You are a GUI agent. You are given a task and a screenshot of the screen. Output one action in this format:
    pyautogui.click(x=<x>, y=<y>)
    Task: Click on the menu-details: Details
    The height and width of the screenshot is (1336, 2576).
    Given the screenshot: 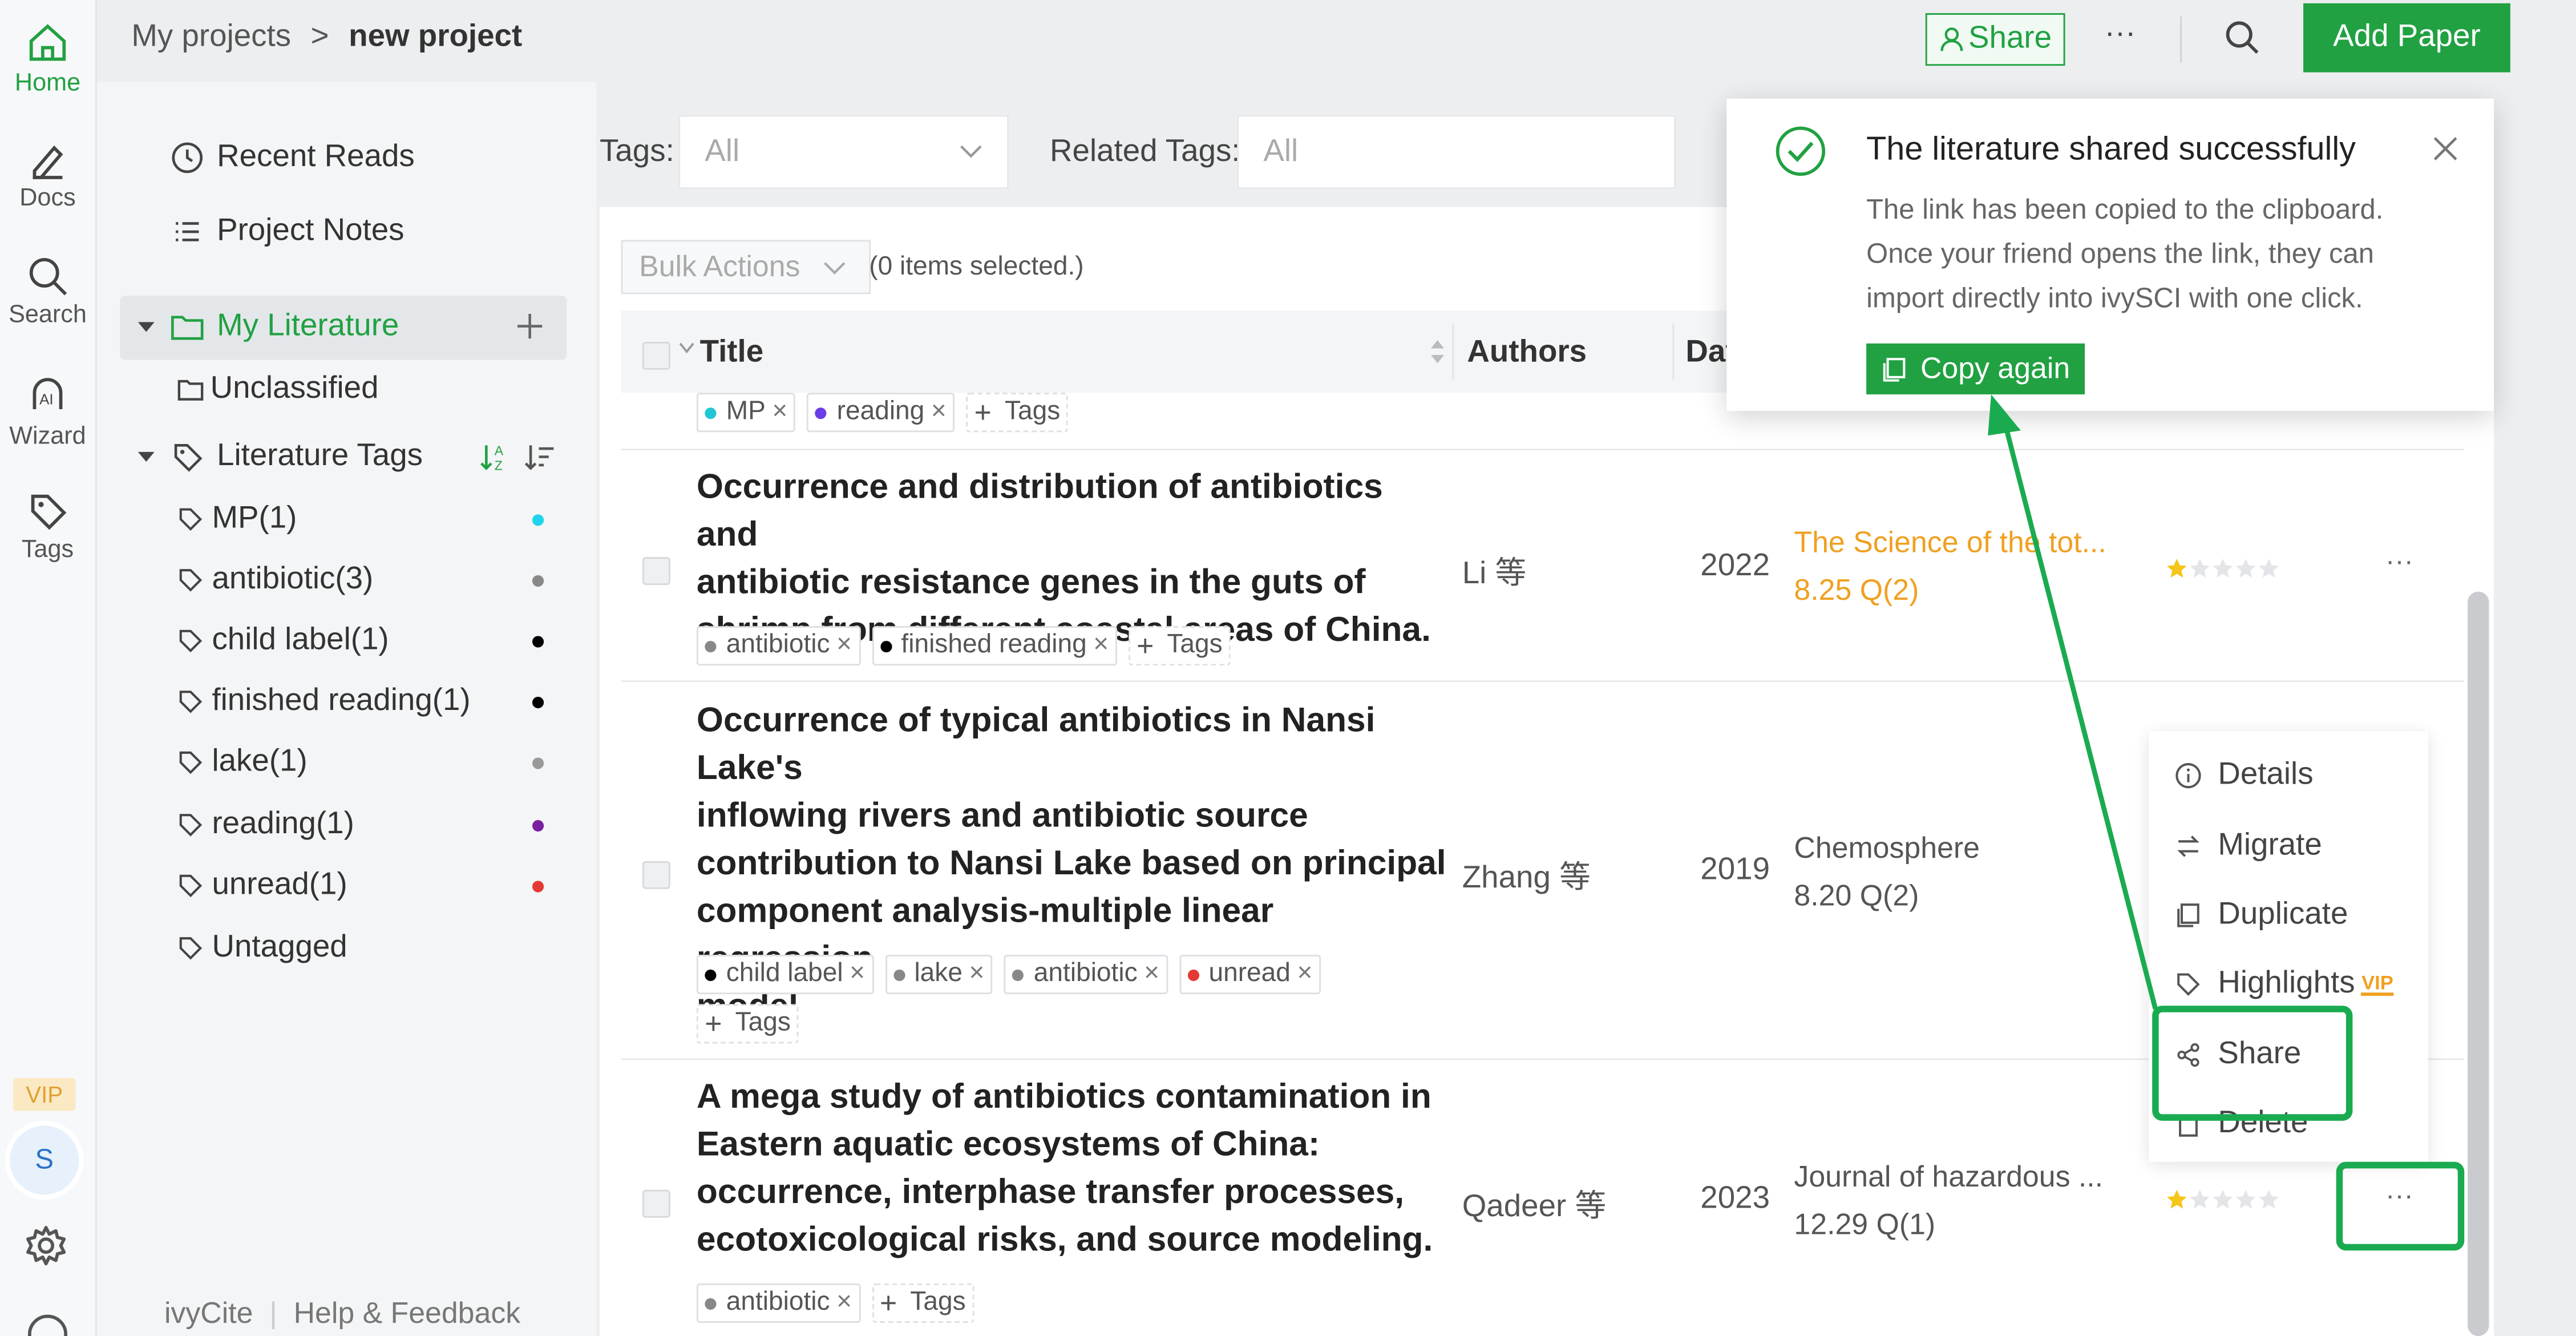 What is the action you would take?
    pyautogui.click(x=2244, y=775)
    